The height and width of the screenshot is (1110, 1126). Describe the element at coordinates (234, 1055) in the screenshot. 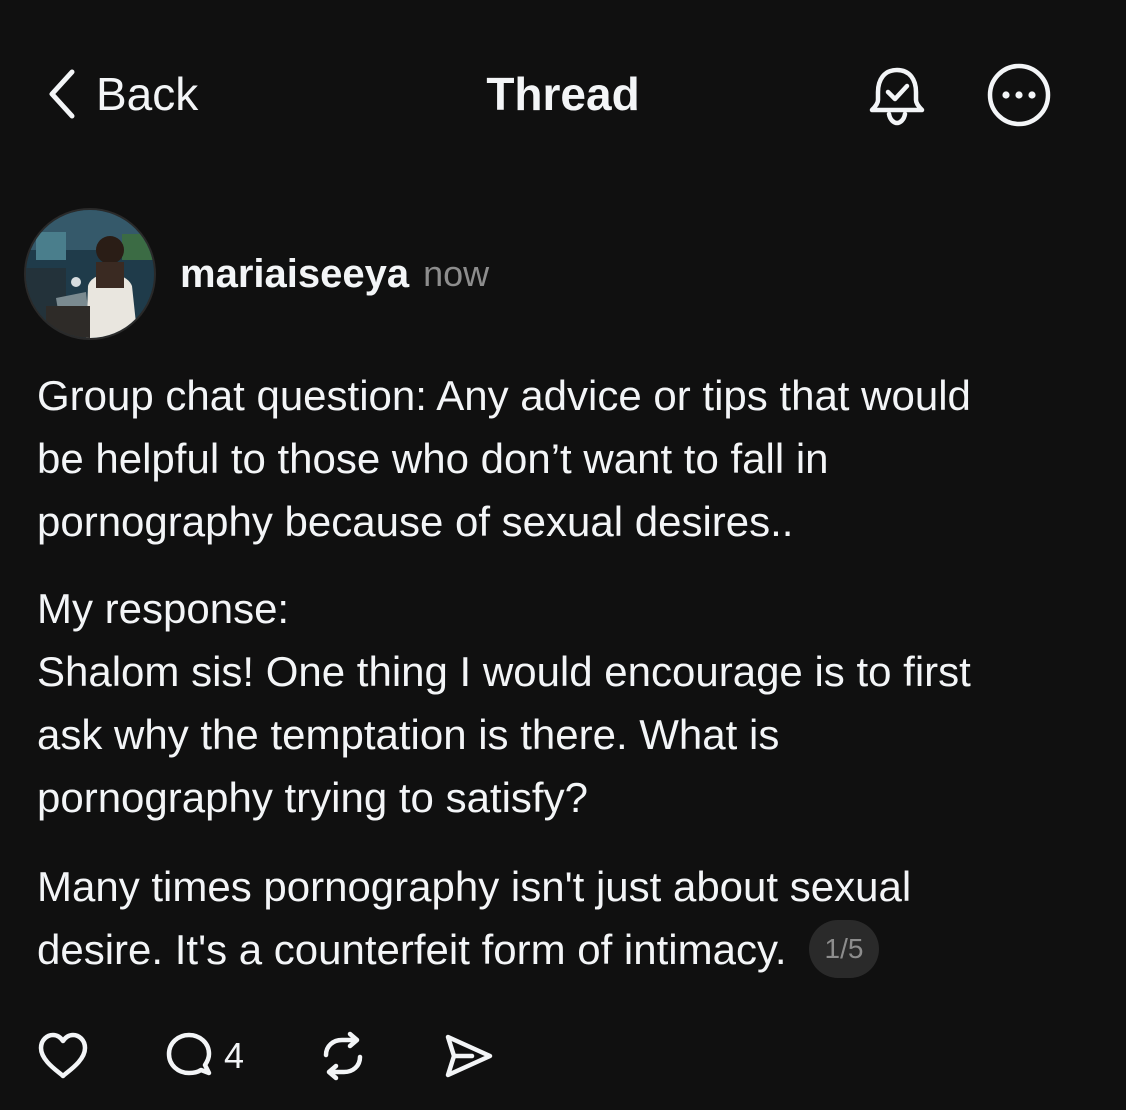

I see `reply-count: 4` at that location.